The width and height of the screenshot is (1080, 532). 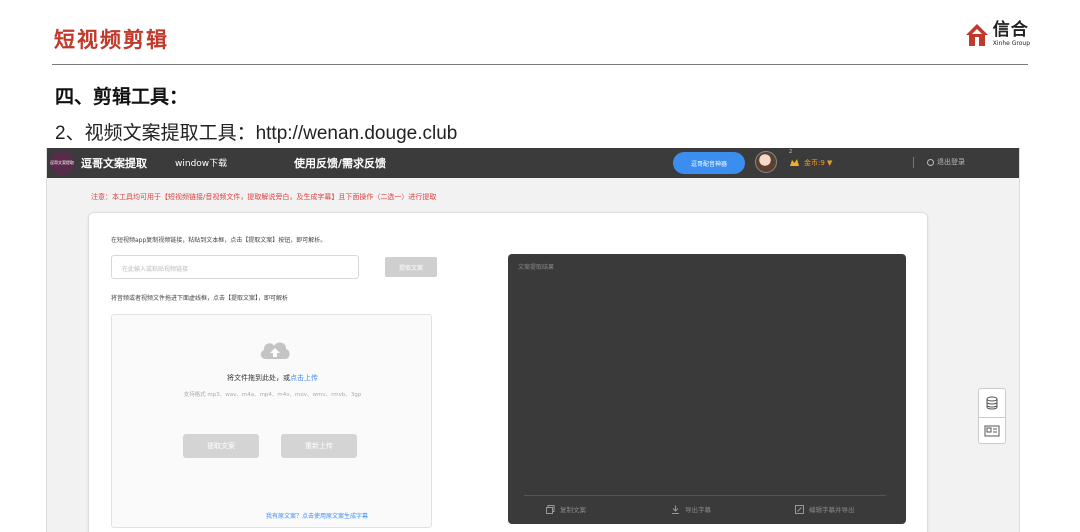 I want to click on section-heading: 四、剪辑工具：, so click(x=122, y=97).